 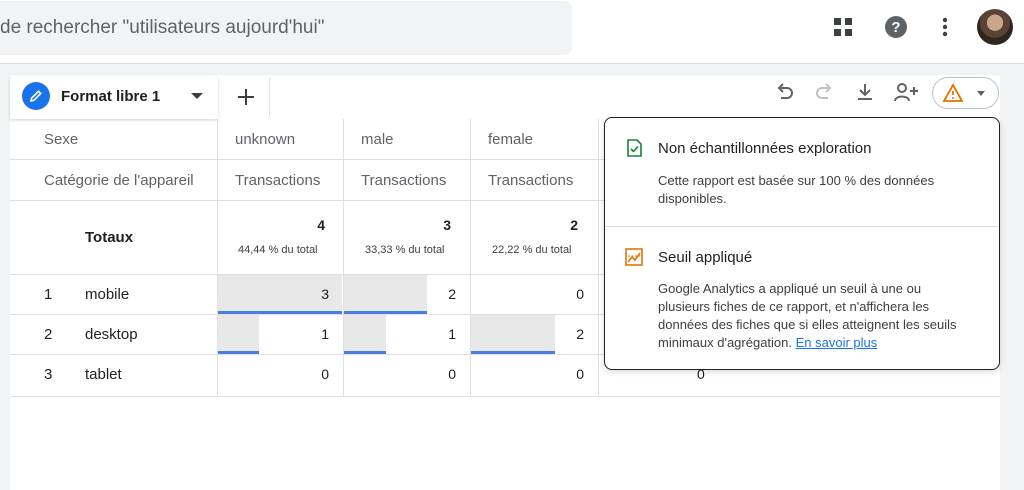 What do you see at coordinates (705, 257) in the screenshot?
I see `threshold-title: Seuil appliqué` at bounding box center [705, 257].